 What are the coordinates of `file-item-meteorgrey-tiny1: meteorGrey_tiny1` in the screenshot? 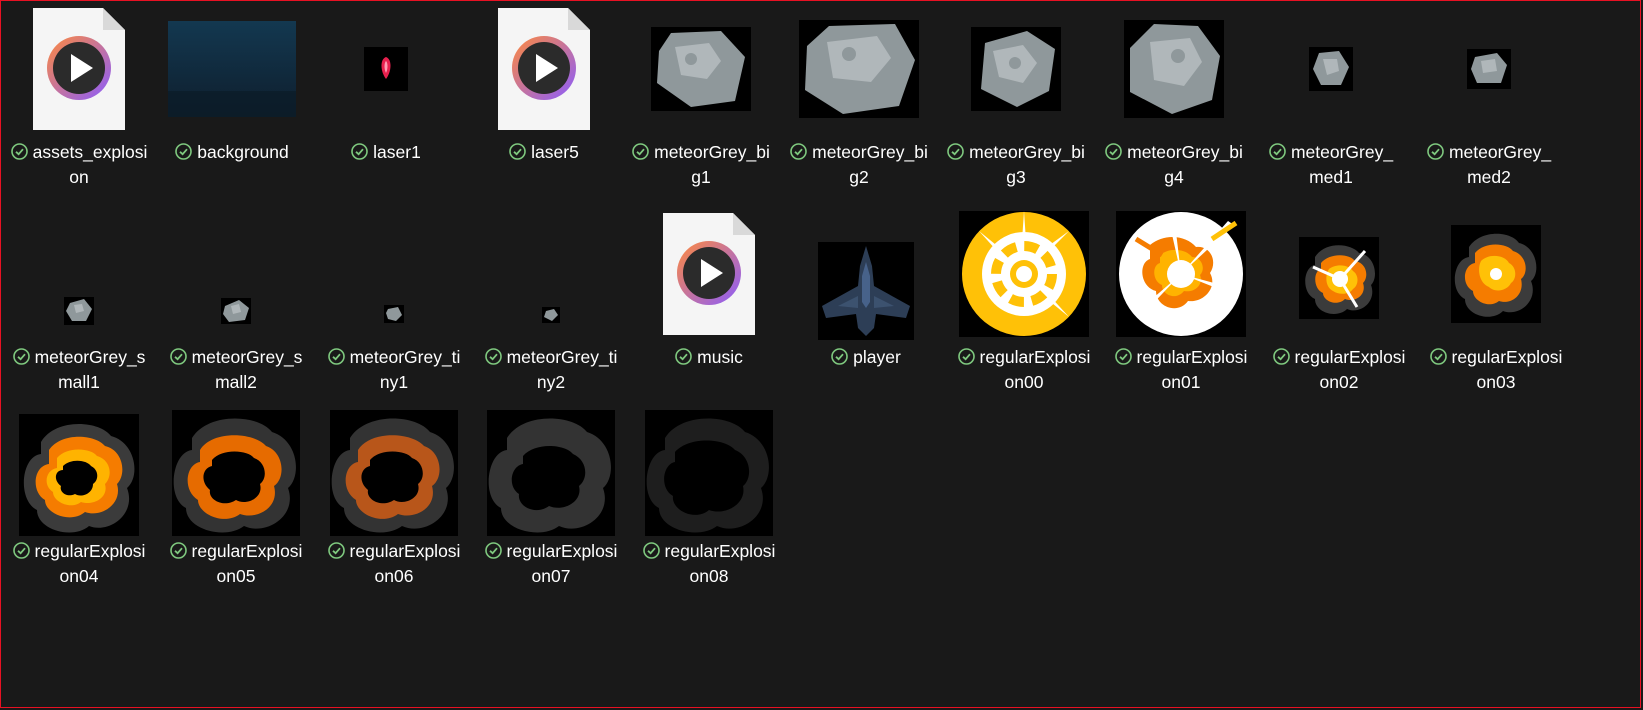 It's located at (394, 309).